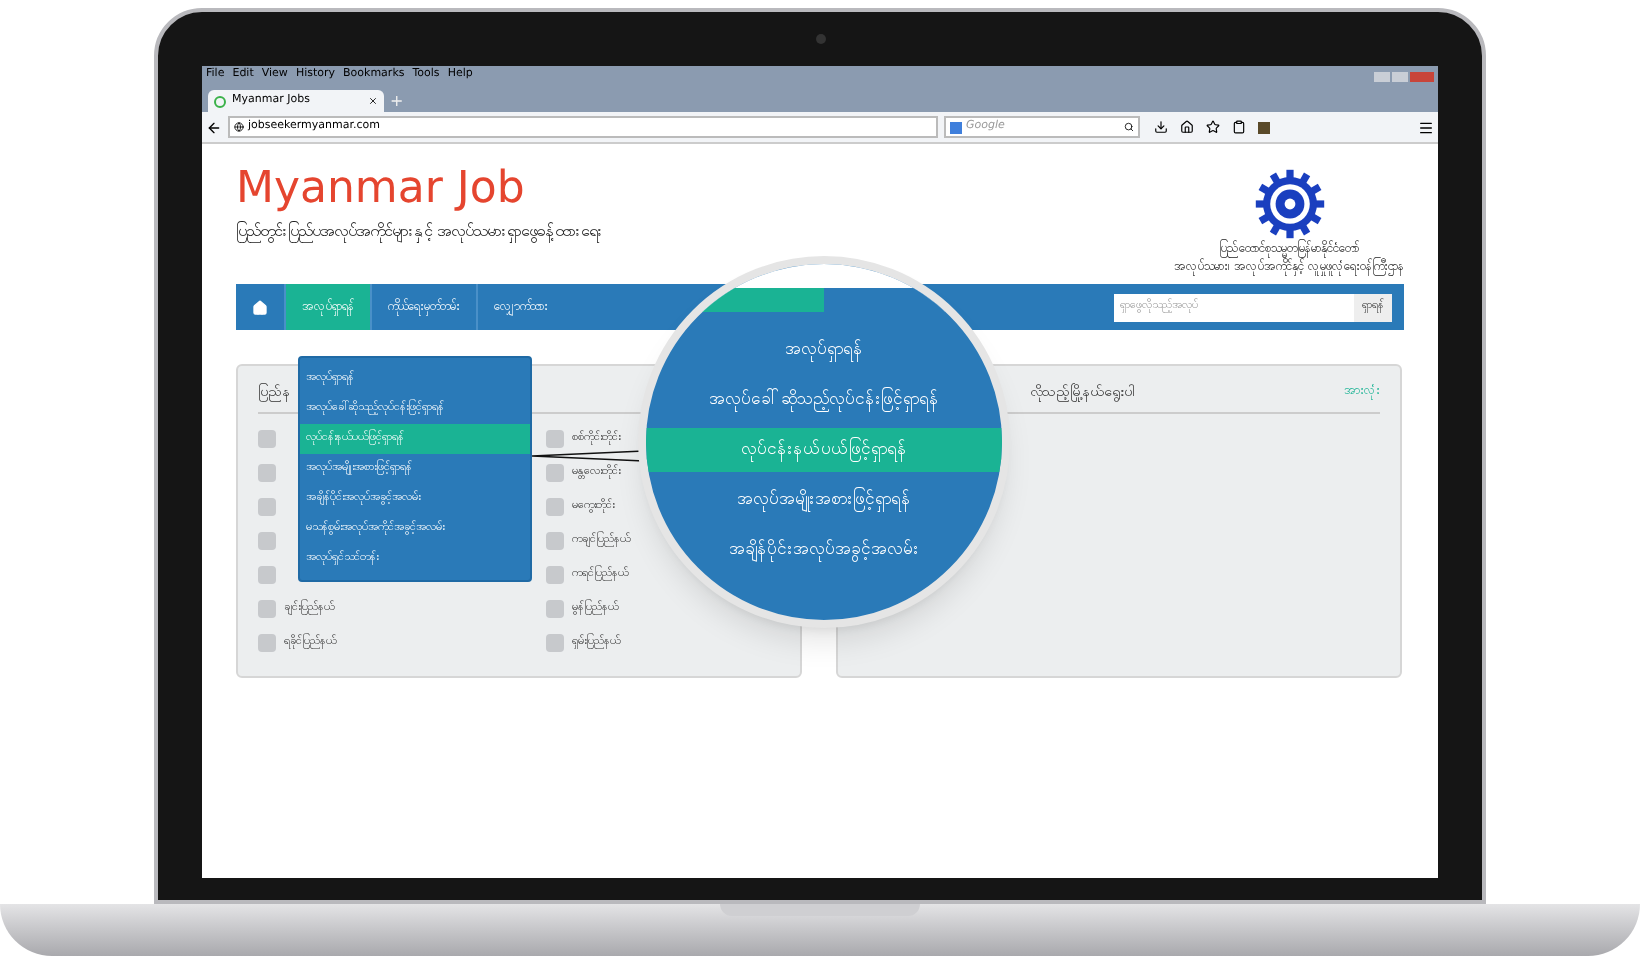  Describe the element at coordinates (397, 102) in the screenshot. I see `new-tab-button: +` at that location.